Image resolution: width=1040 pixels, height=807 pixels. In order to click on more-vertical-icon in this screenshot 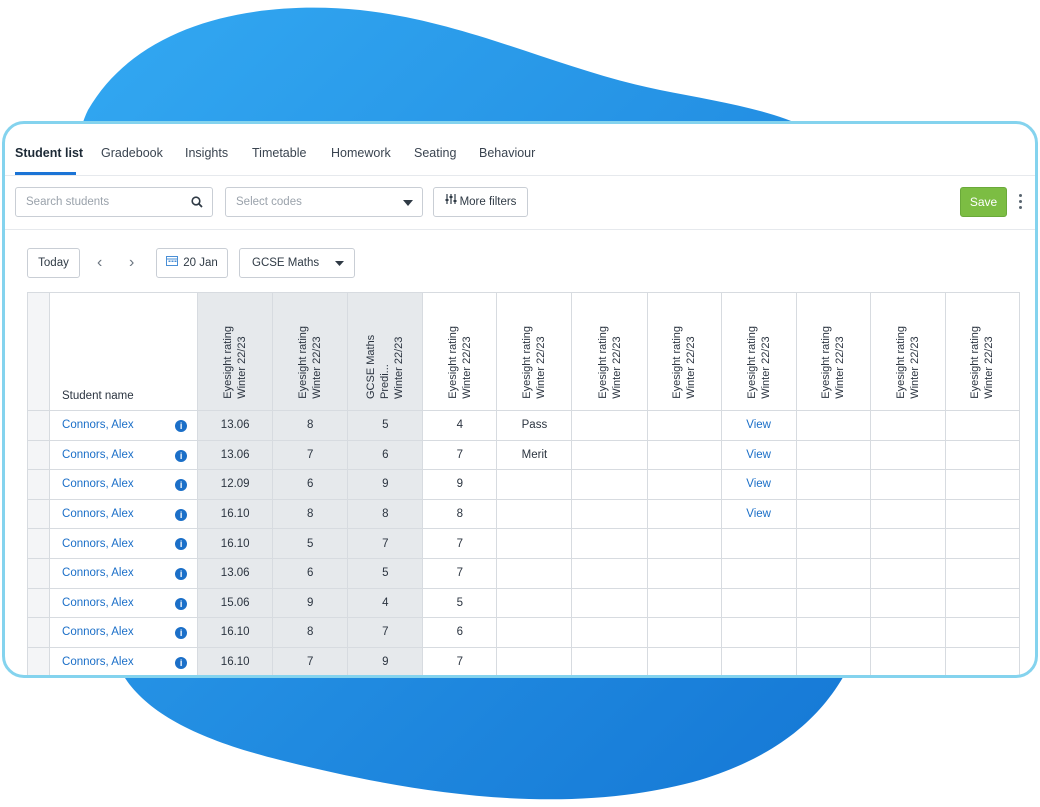, I will do `click(1021, 202)`.